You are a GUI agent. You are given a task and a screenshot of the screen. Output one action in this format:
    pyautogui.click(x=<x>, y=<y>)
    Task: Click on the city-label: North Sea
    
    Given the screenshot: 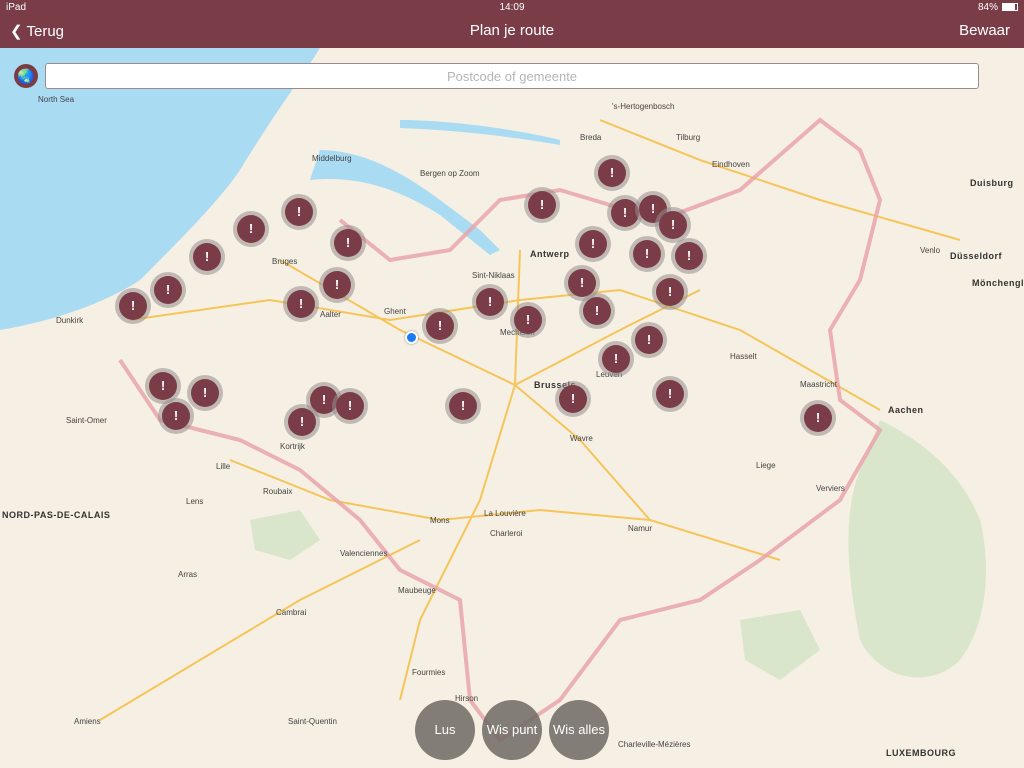 What is the action you would take?
    pyautogui.click(x=56, y=99)
    